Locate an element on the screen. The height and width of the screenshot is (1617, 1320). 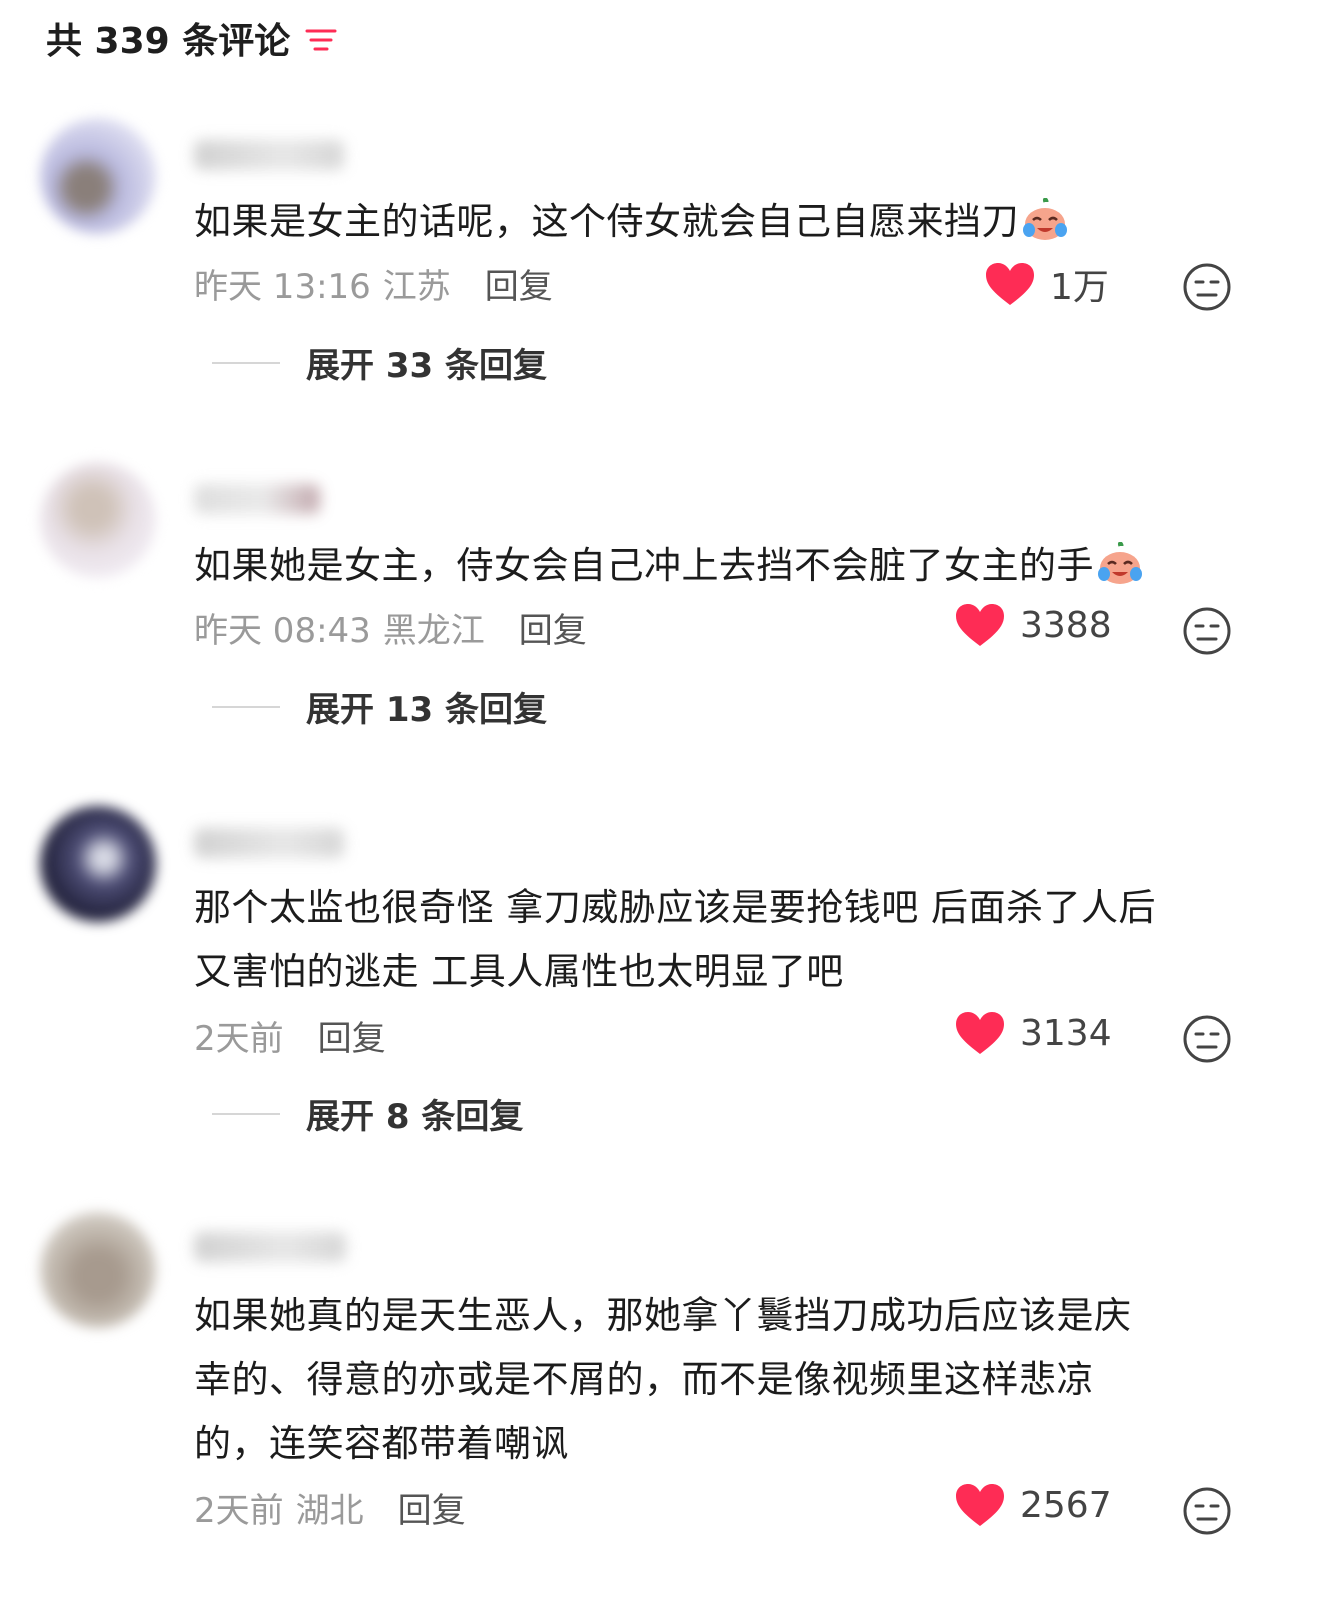
comment-text-line: 那个太监也很奇怪 拿刀威胁应该是要抢钱吧 后面杀了人后 is located at coordinates (675, 907).